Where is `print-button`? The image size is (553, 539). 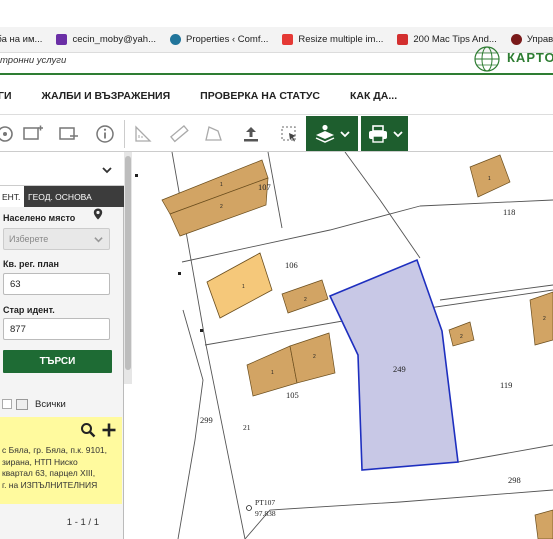 print-button is located at coordinates (384, 133).